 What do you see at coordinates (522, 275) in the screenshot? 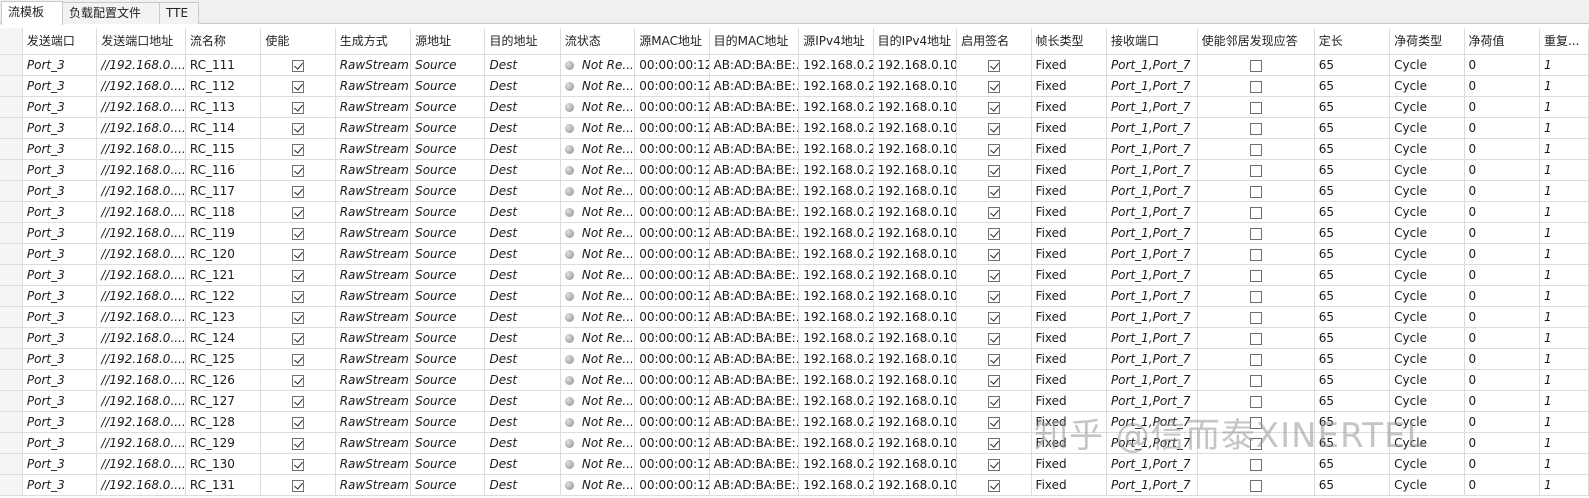
I see `cell-dst: Dest` at bounding box center [522, 275].